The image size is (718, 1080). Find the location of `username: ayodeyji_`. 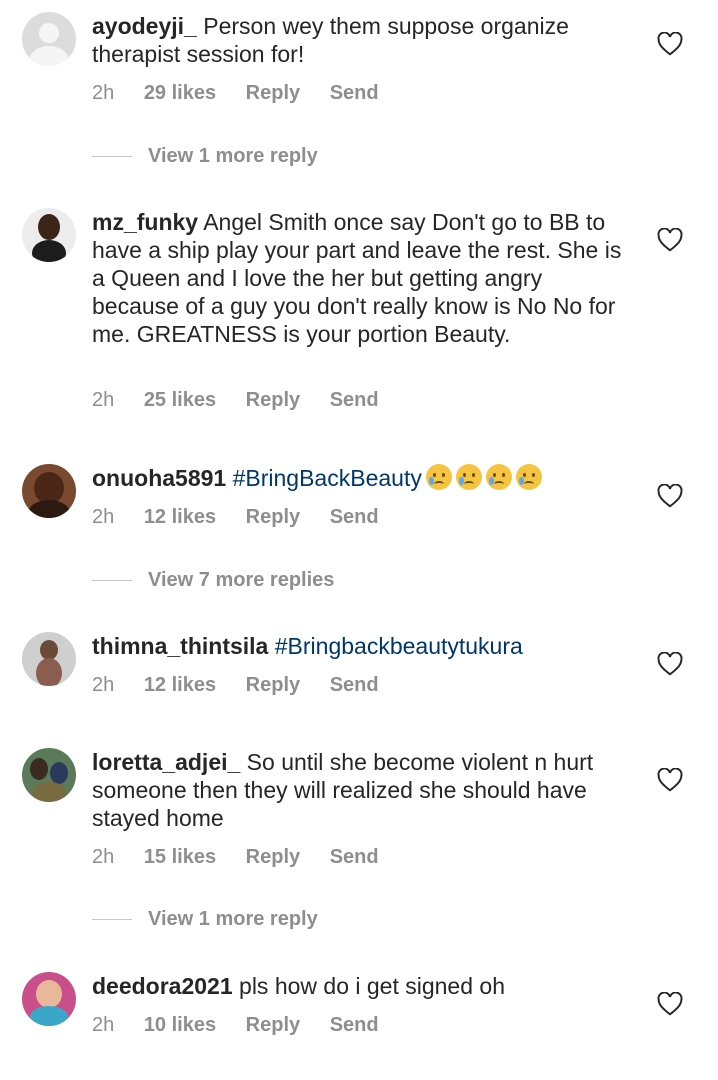

username: ayodeyji_ is located at coordinates (144, 26).